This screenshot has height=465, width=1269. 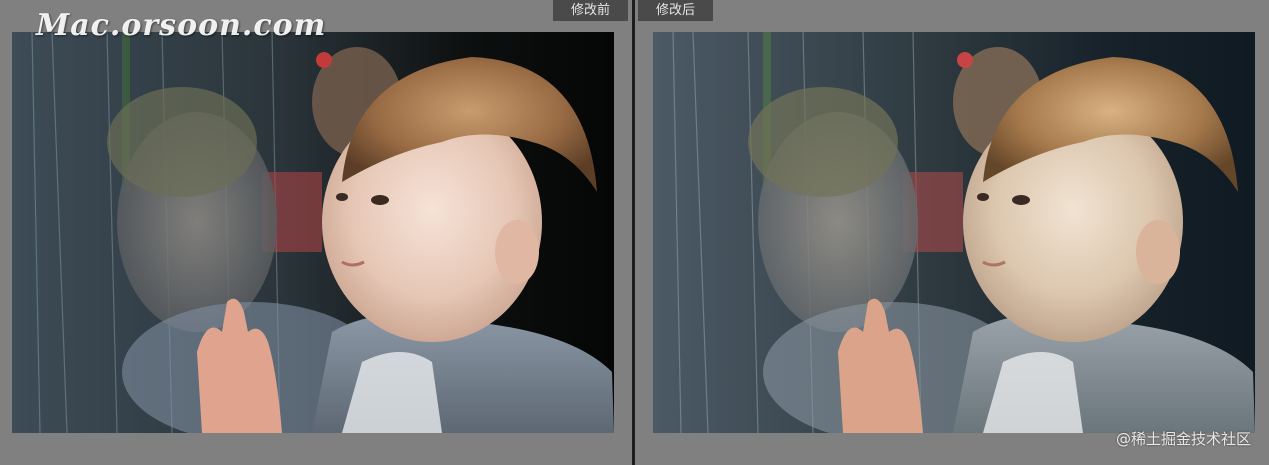 What do you see at coordinates (675, 10) in the screenshot?
I see `after-label: 修改后` at bounding box center [675, 10].